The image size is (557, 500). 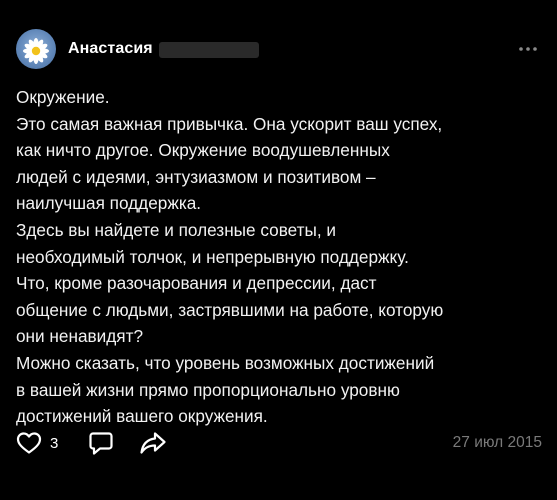 What do you see at coordinates (528, 49) in the screenshot?
I see `more-dots-icon` at bounding box center [528, 49].